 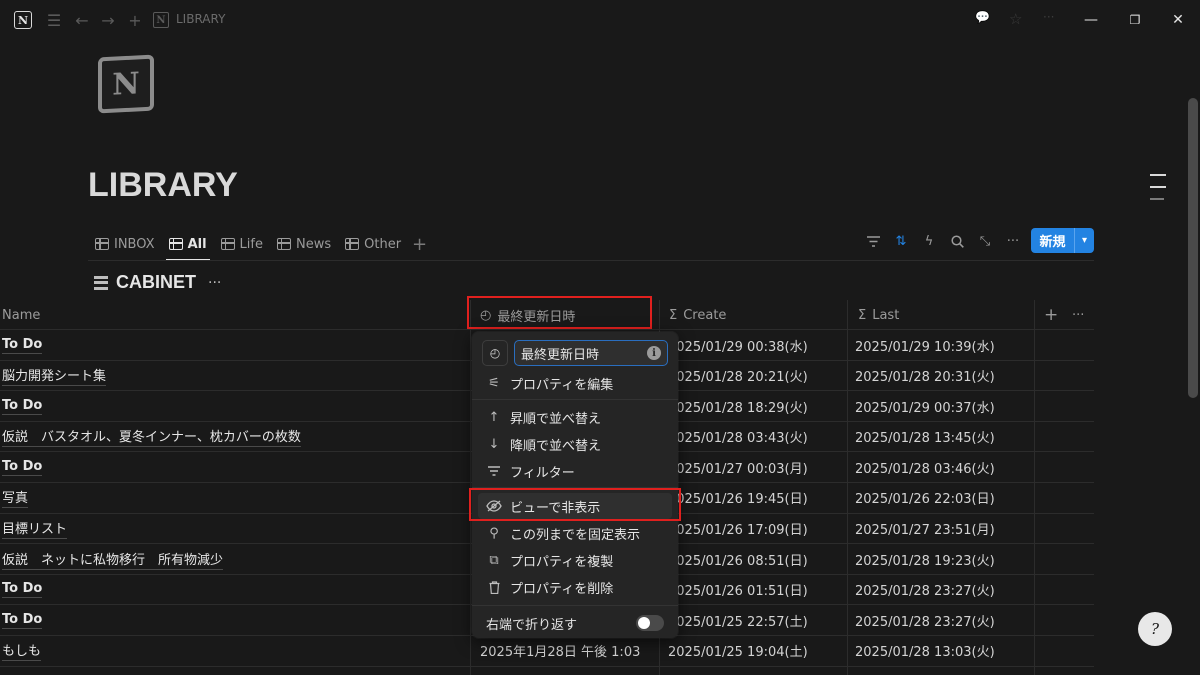 I want to click on breadcrumb: LIBRARY, so click(x=200, y=19).